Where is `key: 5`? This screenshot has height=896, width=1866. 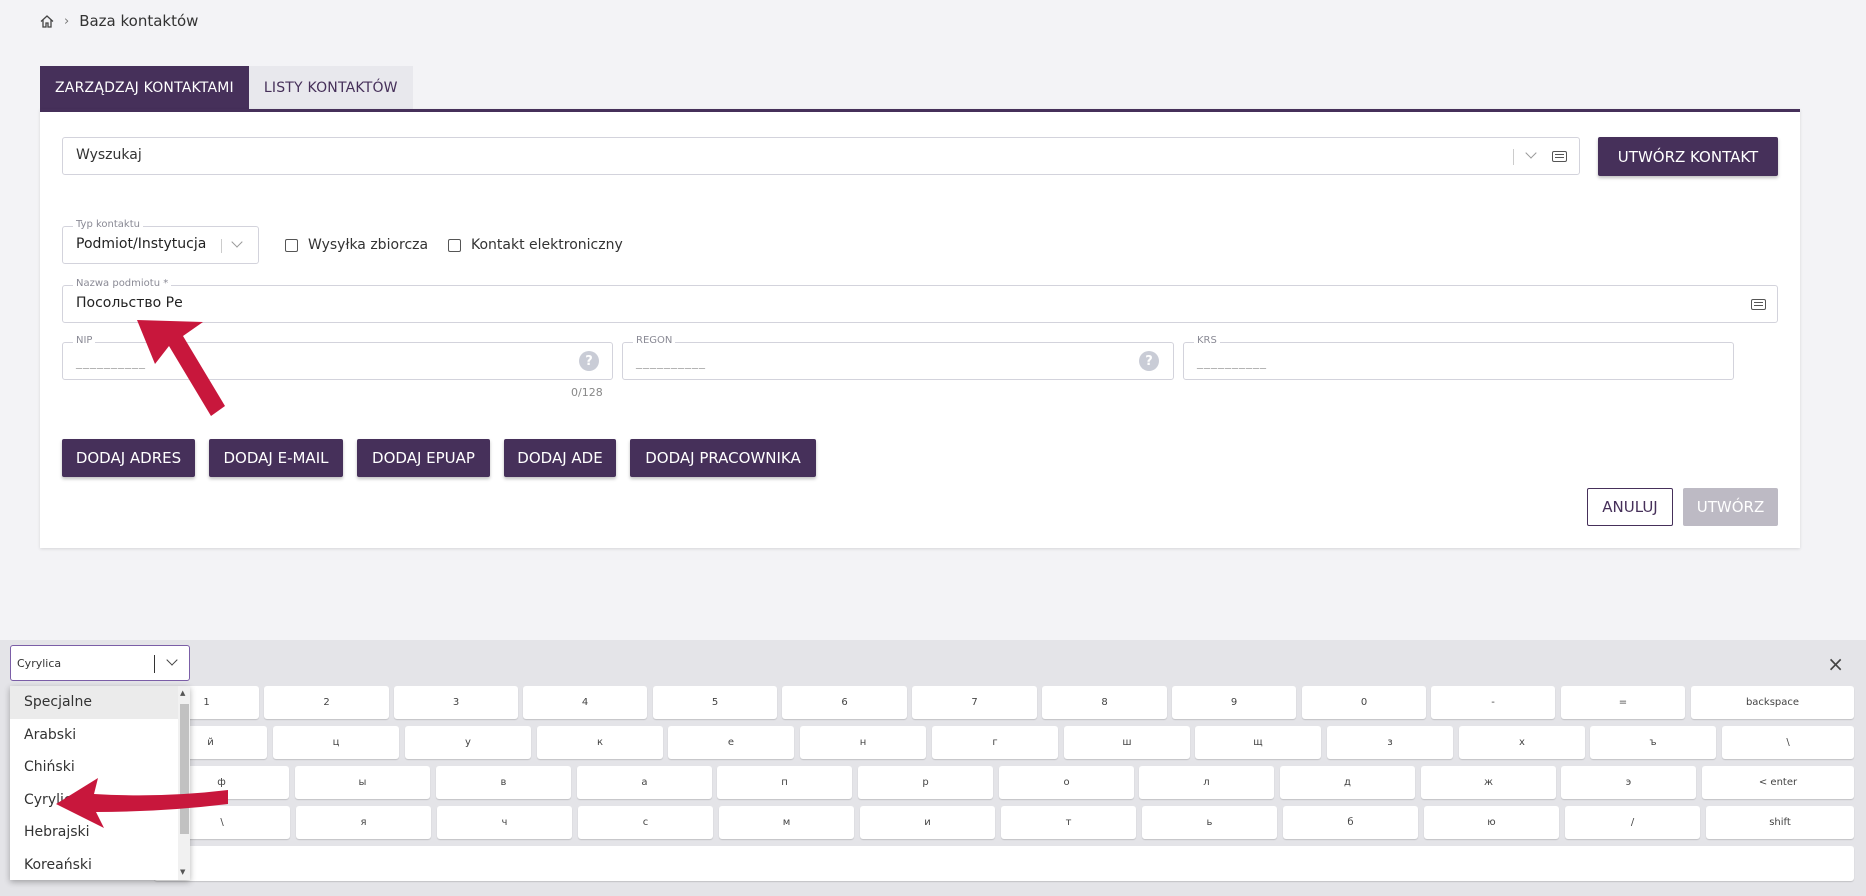 key: 5 is located at coordinates (715, 702).